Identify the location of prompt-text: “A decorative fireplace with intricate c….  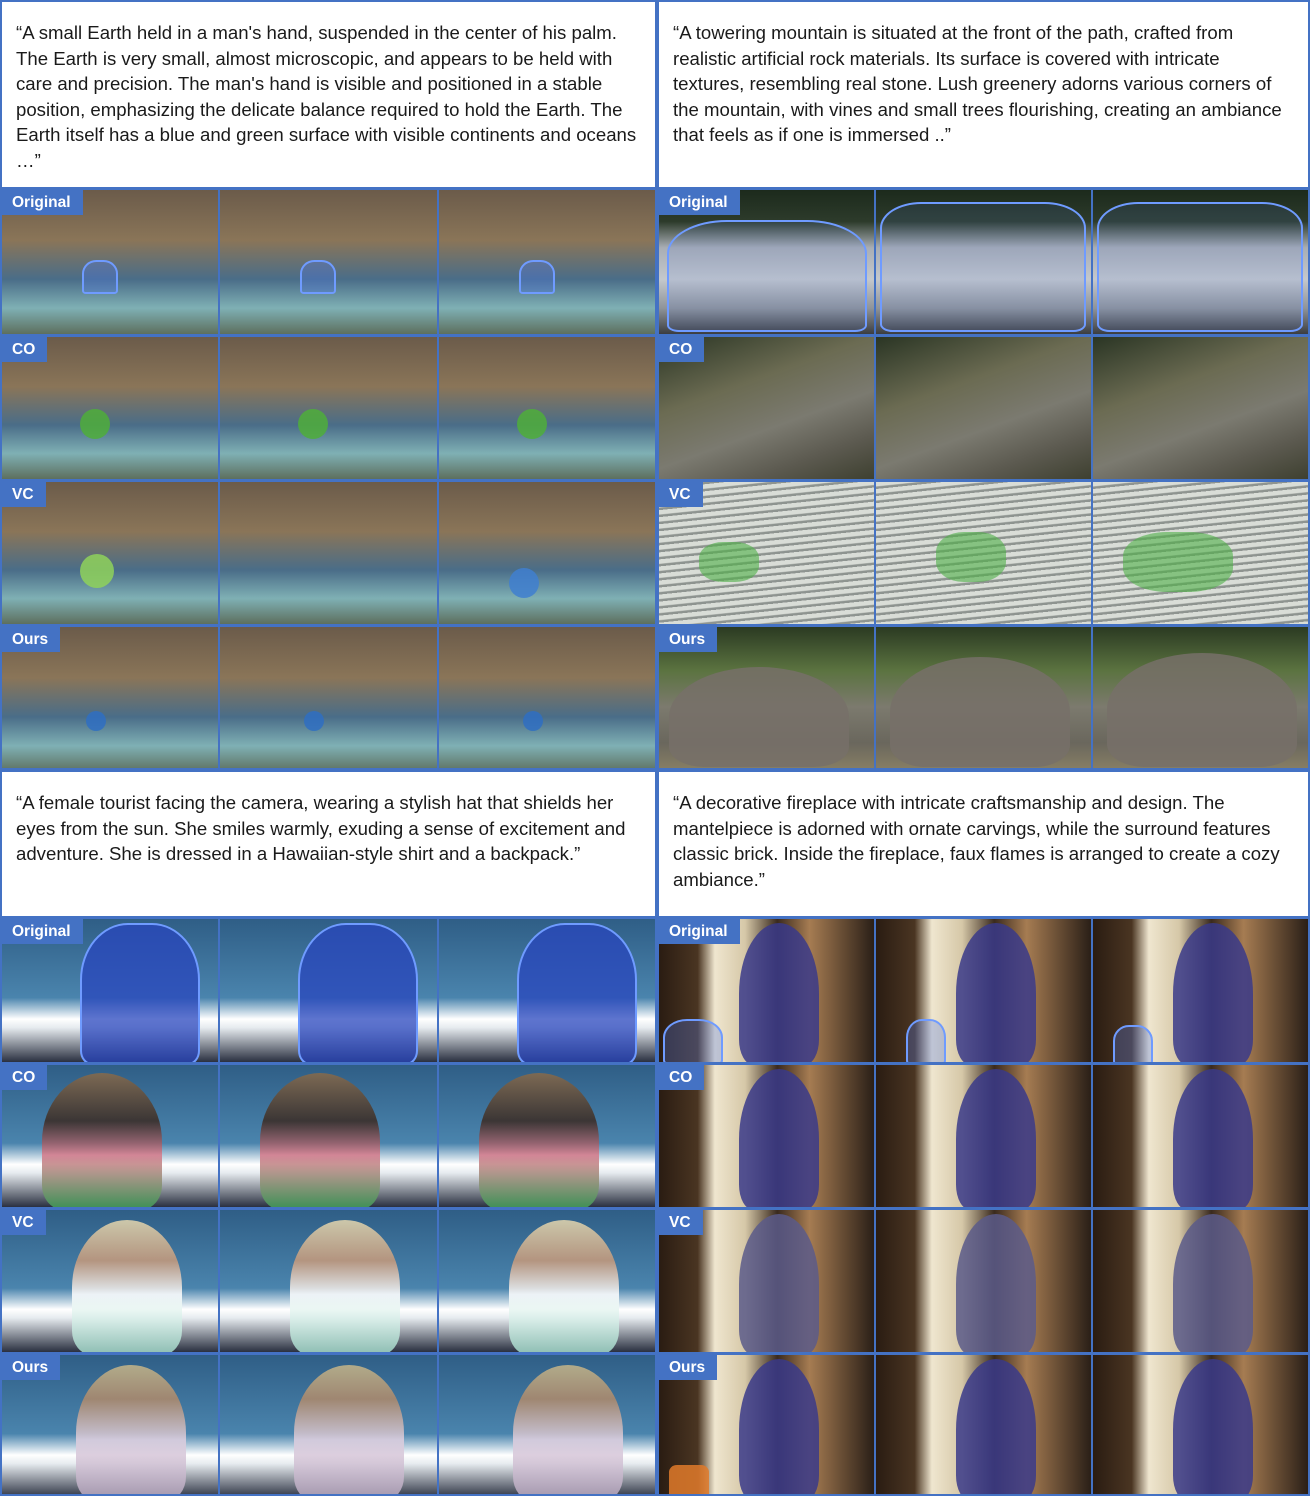
(976, 841).